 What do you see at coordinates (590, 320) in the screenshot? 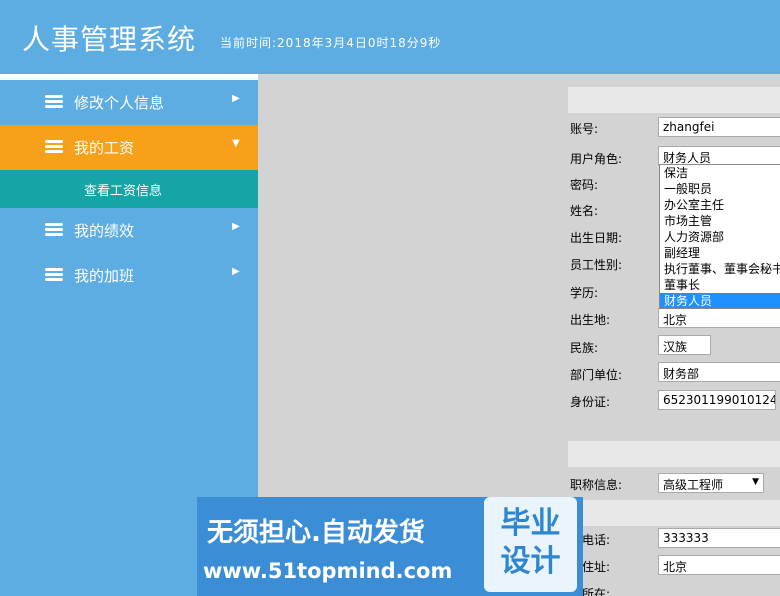
I see `birthplace-label: 出生地:` at bounding box center [590, 320].